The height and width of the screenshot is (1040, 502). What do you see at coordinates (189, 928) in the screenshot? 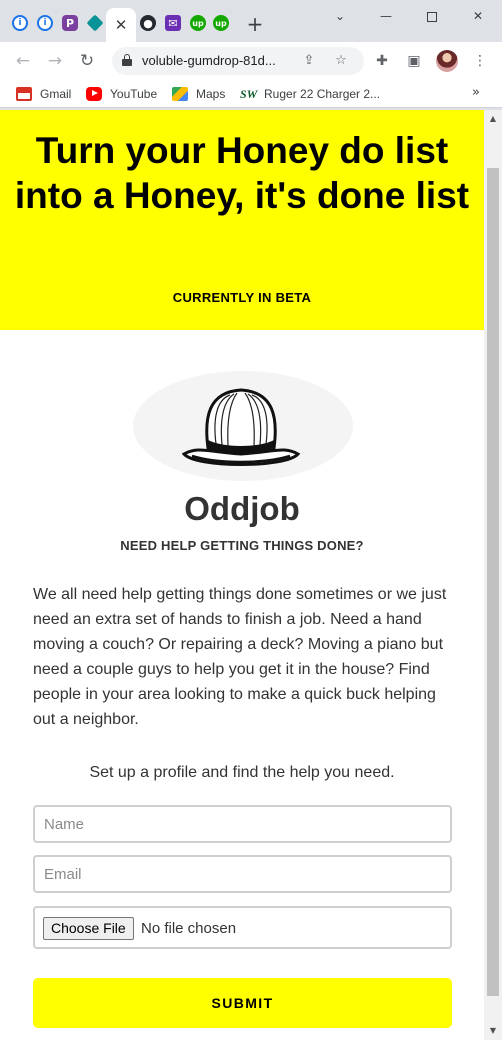
I see `file-status: No file chosen` at bounding box center [189, 928].